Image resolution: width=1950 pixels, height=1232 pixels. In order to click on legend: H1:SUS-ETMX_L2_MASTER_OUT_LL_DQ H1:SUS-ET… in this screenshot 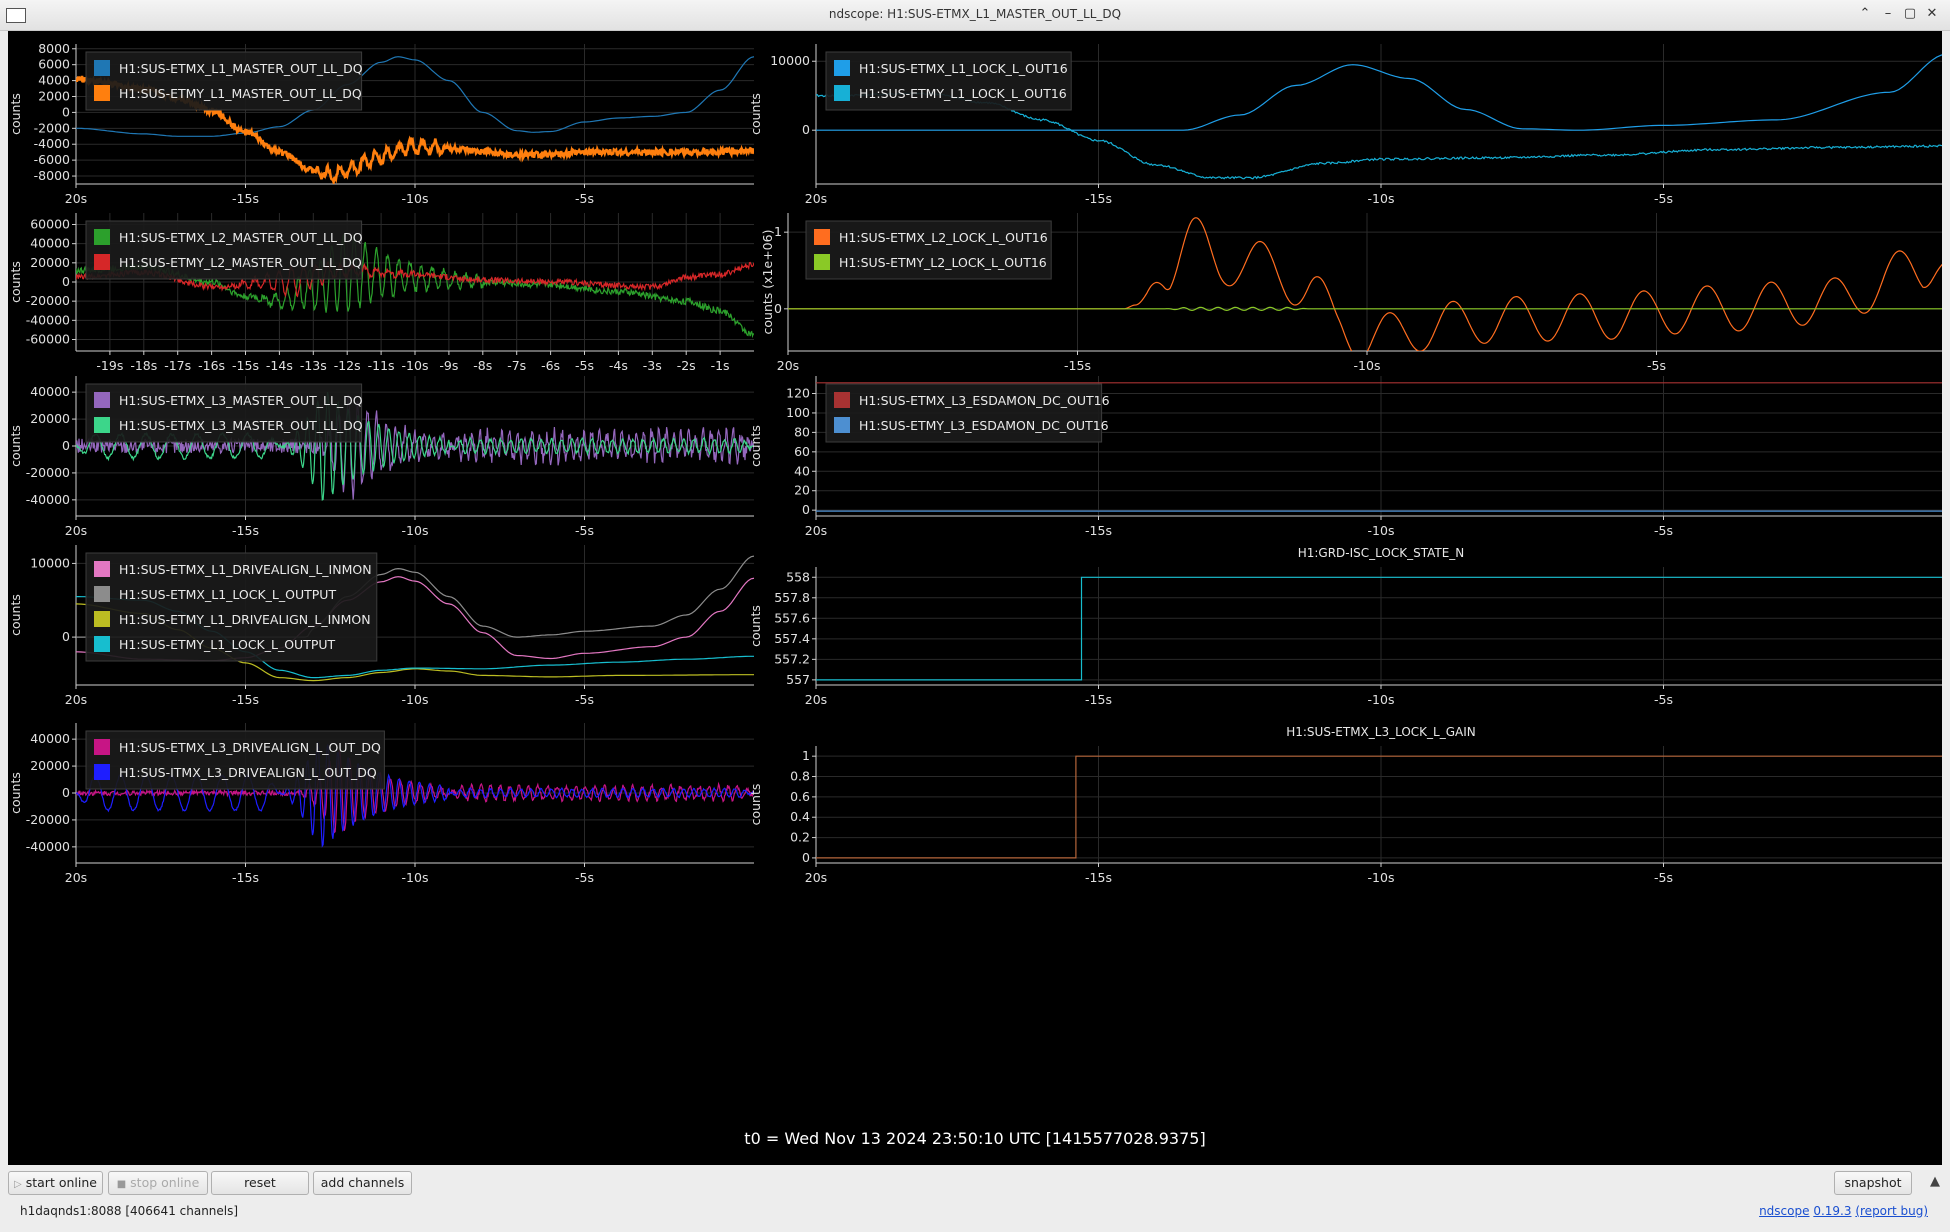, I will do `click(224, 250)`.